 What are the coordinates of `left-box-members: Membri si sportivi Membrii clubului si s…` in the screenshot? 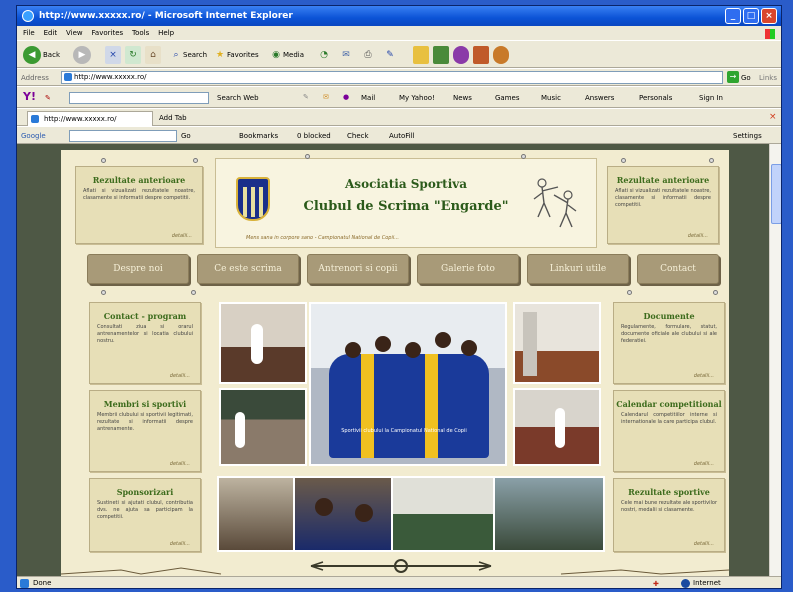 It's located at (145, 431).